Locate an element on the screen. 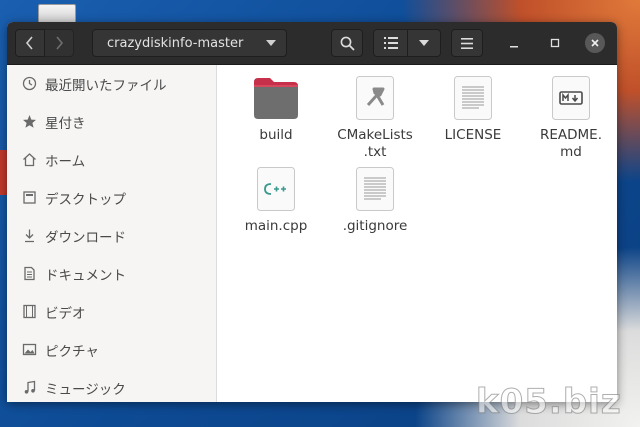 Image resolution: width=640 pixels, height=427 pixels. maximize-button is located at coordinates (555, 43).